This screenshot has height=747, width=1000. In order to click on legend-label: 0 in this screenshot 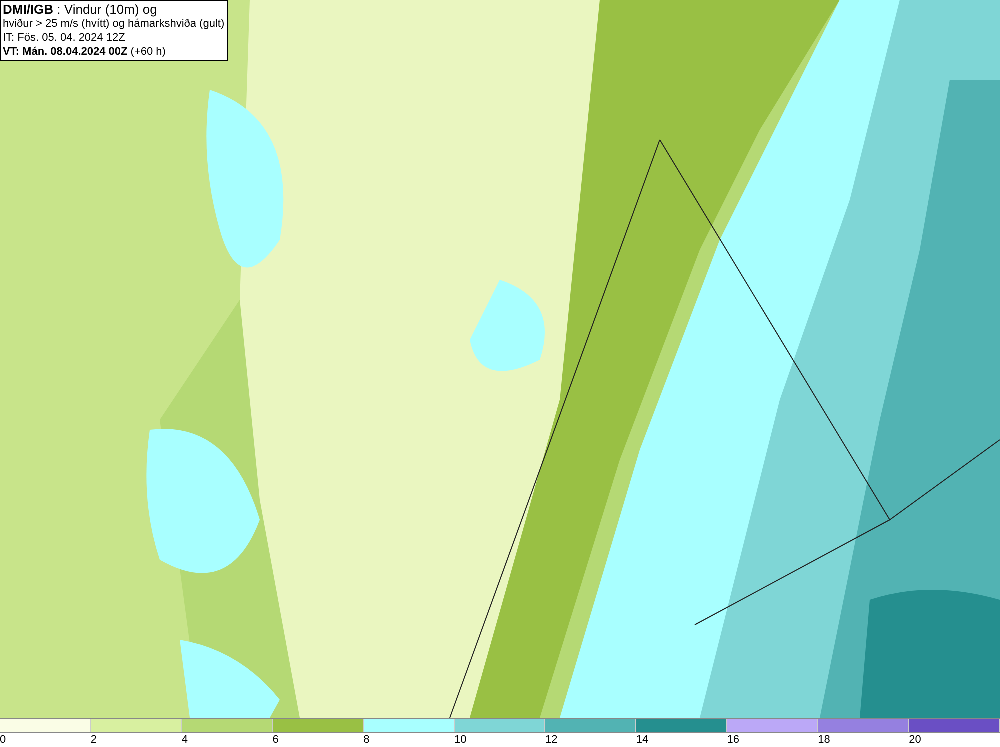, I will do `click(3, 740)`.